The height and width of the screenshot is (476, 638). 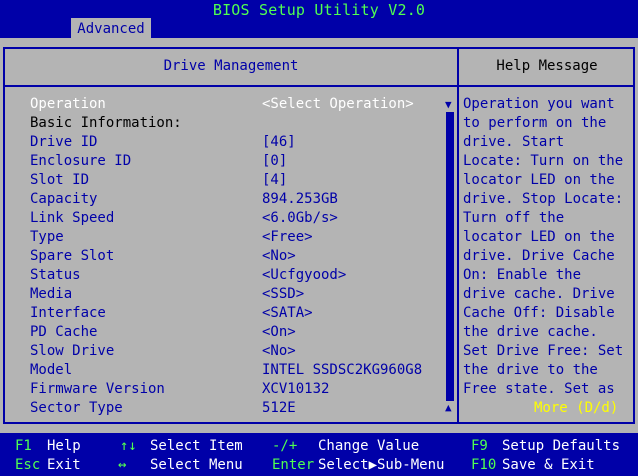 I want to click on help-panel-title: Help Message, so click(x=547, y=66).